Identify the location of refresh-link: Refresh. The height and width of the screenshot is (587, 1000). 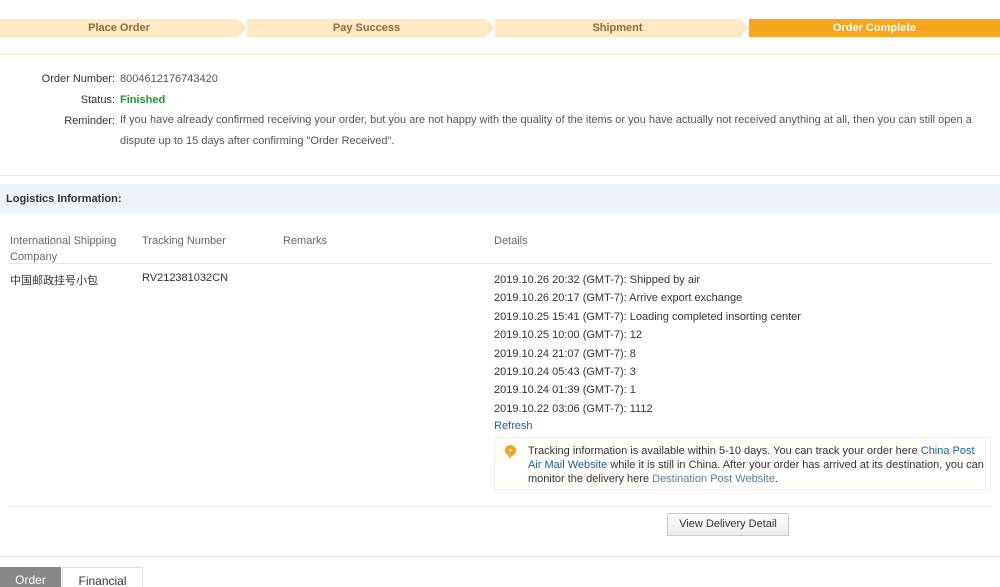
(513, 426).